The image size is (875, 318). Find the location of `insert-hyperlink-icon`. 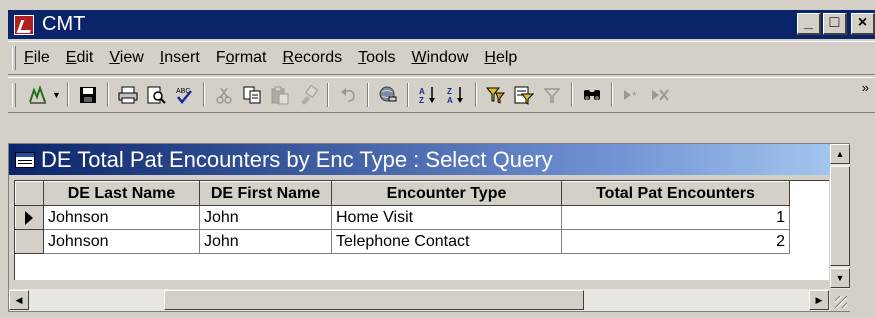

insert-hyperlink-icon is located at coordinates (388, 95).